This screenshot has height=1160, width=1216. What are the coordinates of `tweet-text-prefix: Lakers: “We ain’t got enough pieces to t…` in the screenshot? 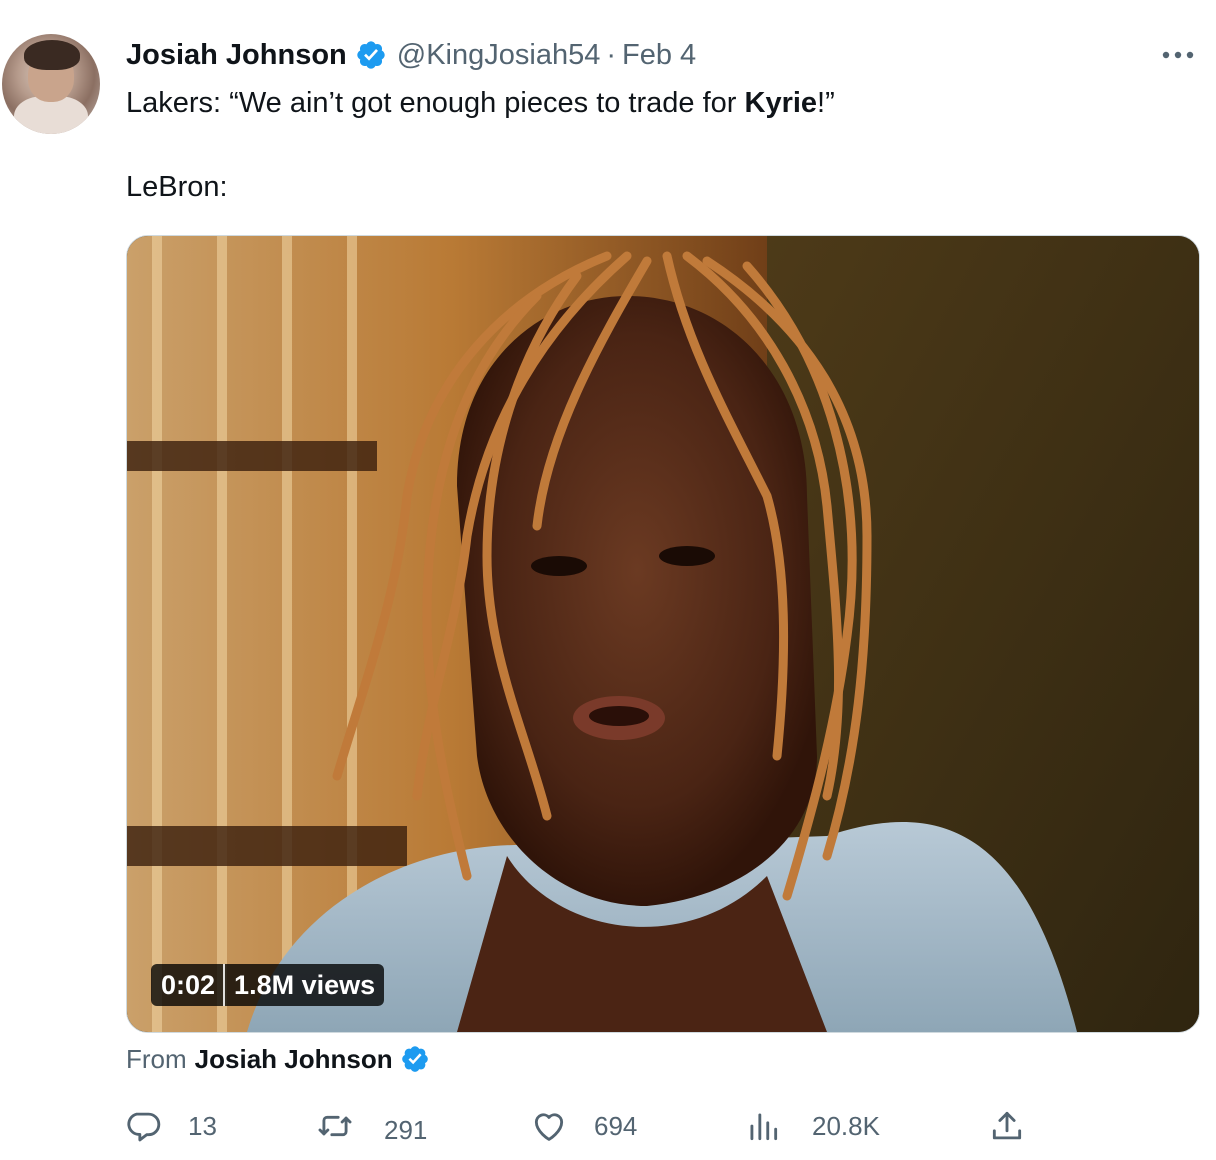 It's located at (435, 103).